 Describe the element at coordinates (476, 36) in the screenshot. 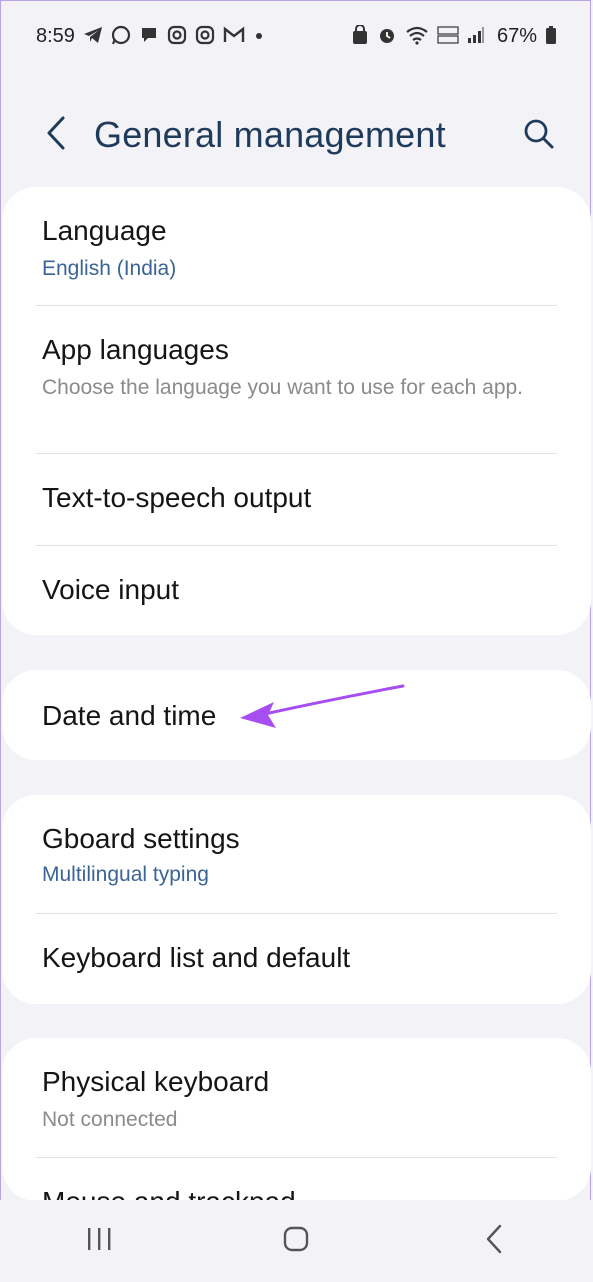

I see `signal-icon` at that location.